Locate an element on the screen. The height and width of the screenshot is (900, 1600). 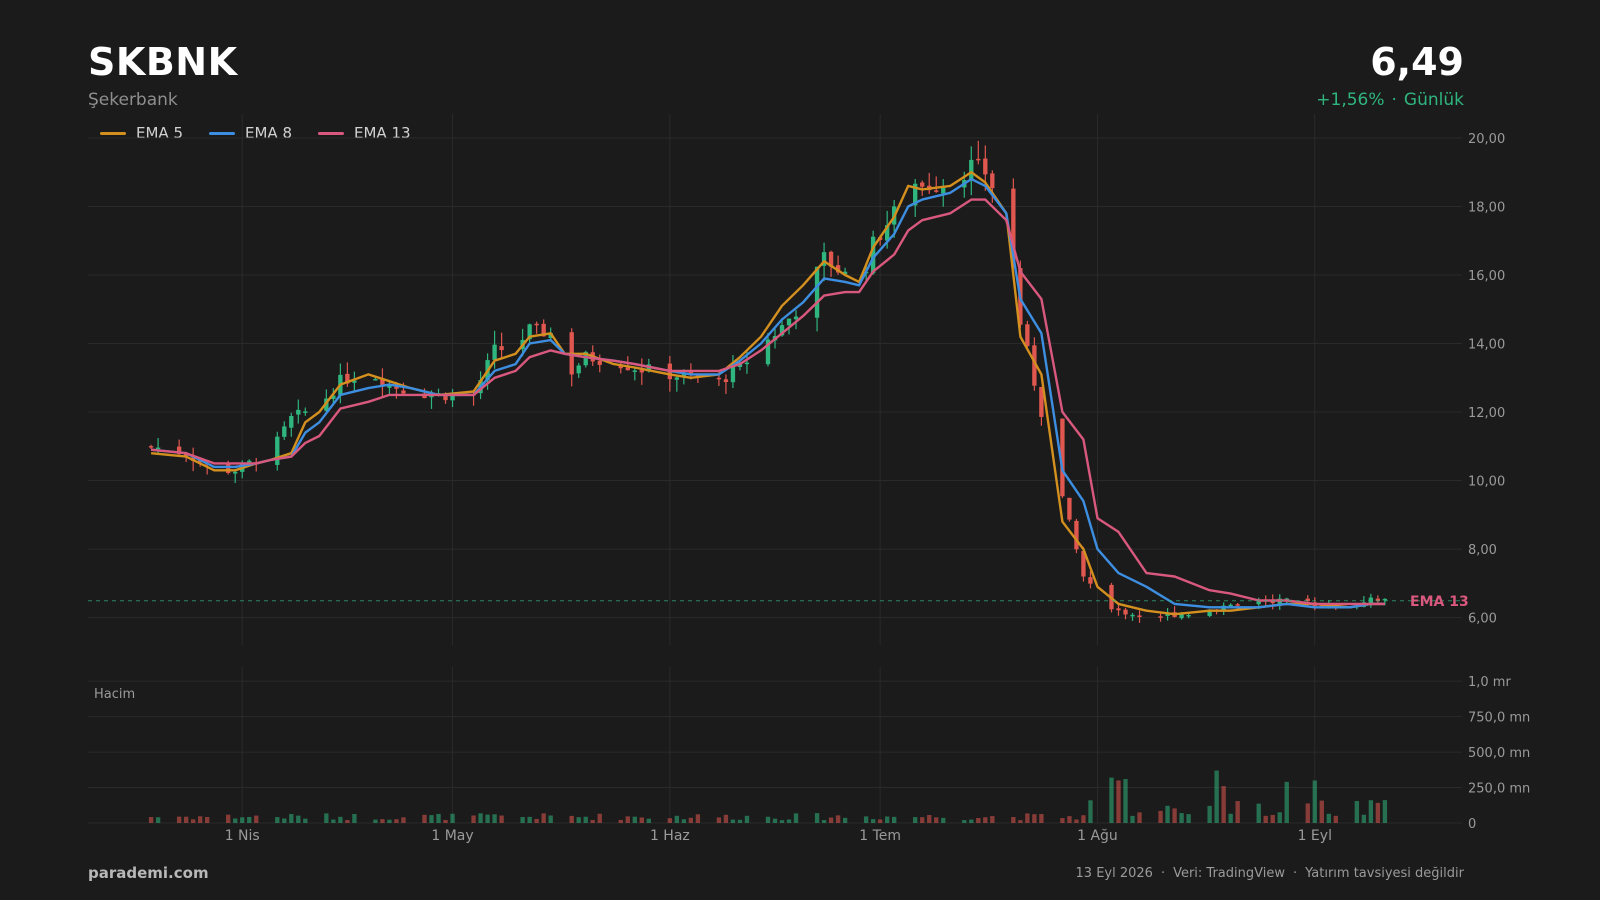
price-tick-label: 10,00 is located at coordinates (1486, 482).